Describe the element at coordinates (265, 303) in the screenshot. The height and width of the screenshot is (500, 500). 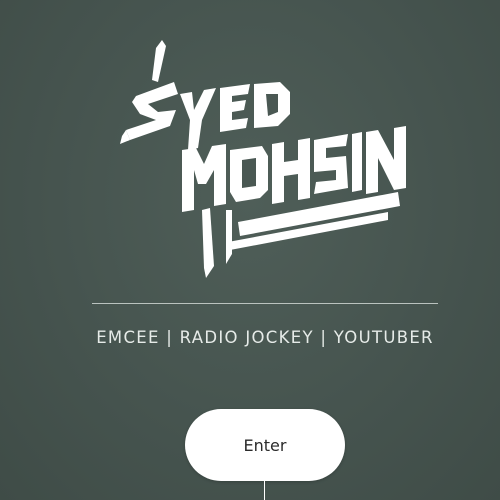
I see `divider-line` at that location.